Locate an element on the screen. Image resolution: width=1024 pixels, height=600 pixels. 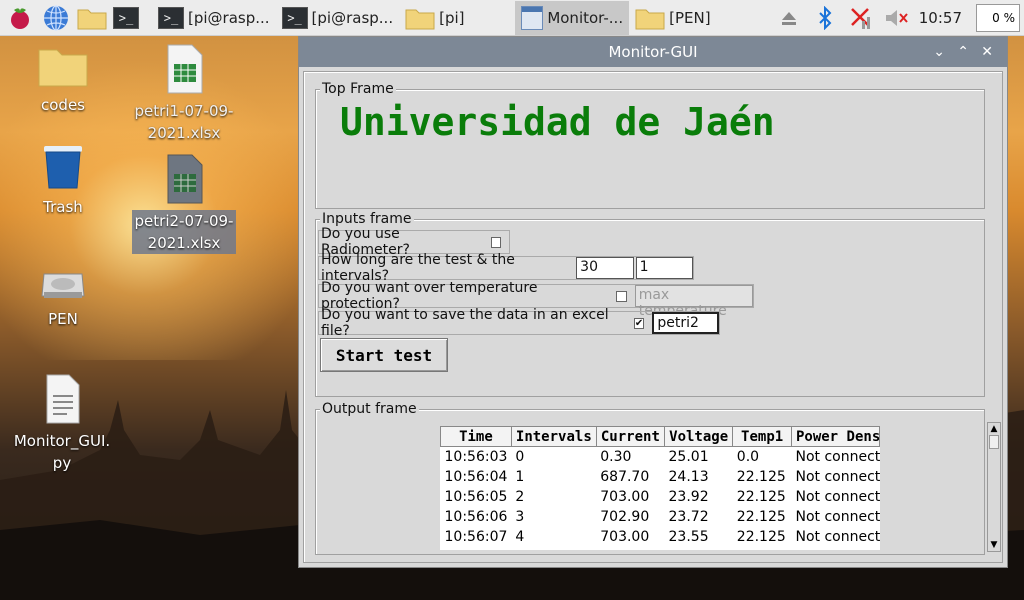
trash-icon is located at coordinates (63, 167).